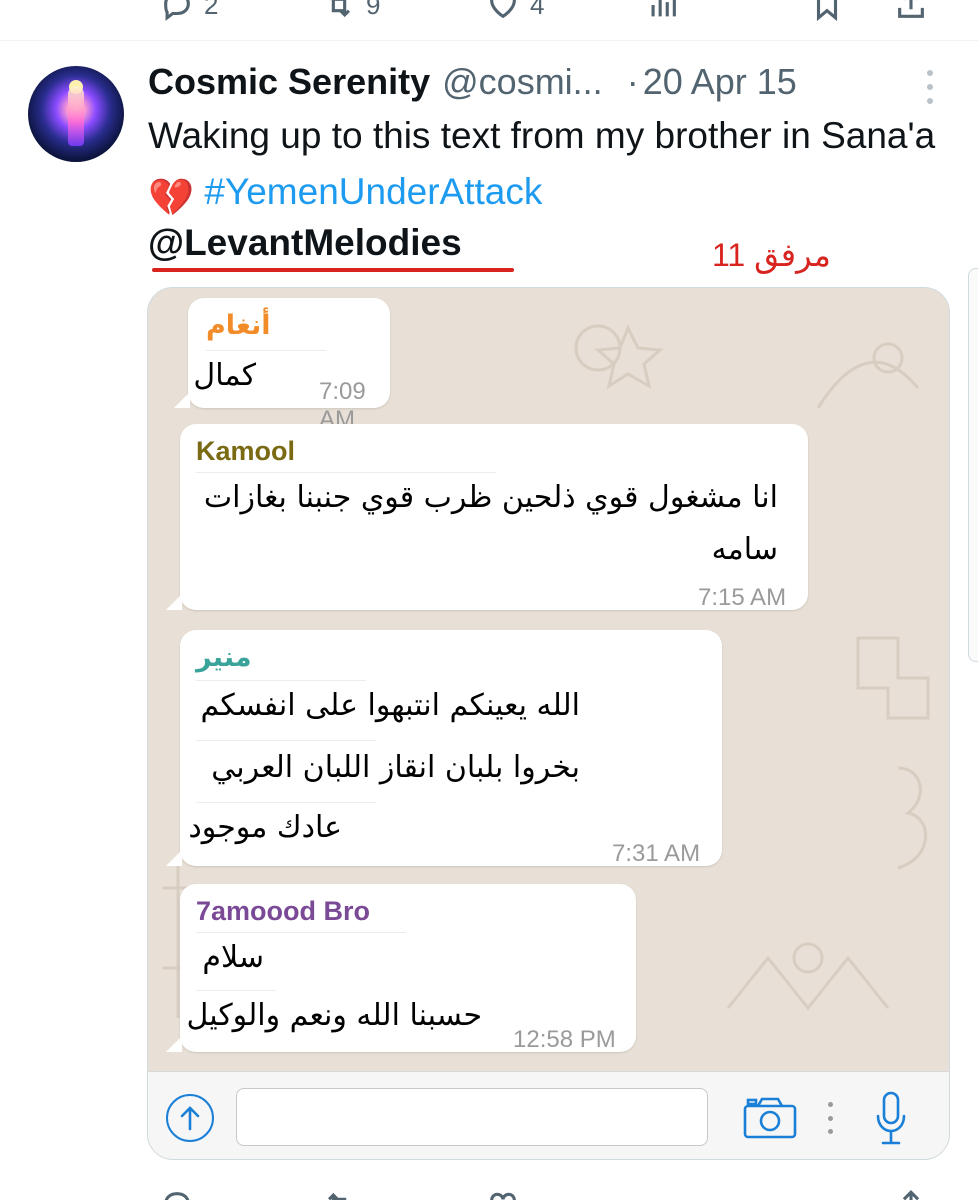 This screenshot has height=1200, width=978. I want to click on avatar, so click(76, 114).